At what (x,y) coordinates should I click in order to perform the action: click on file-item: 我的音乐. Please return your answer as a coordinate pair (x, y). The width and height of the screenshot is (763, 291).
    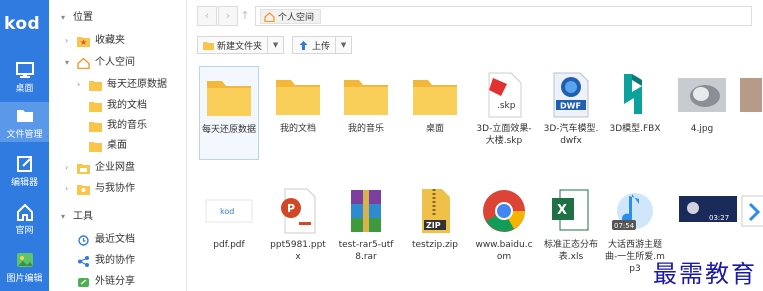
    Looking at the image, I should click on (366, 100).